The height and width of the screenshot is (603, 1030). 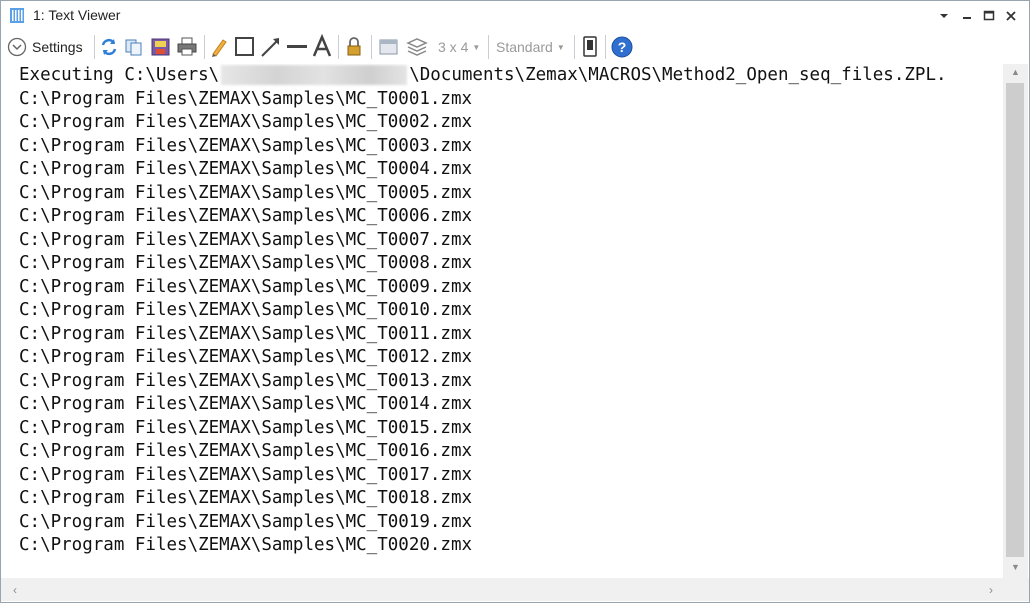 What do you see at coordinates (417, 47) in the screenshot?
I see `layers-icon` at bounding box center [417, 47].